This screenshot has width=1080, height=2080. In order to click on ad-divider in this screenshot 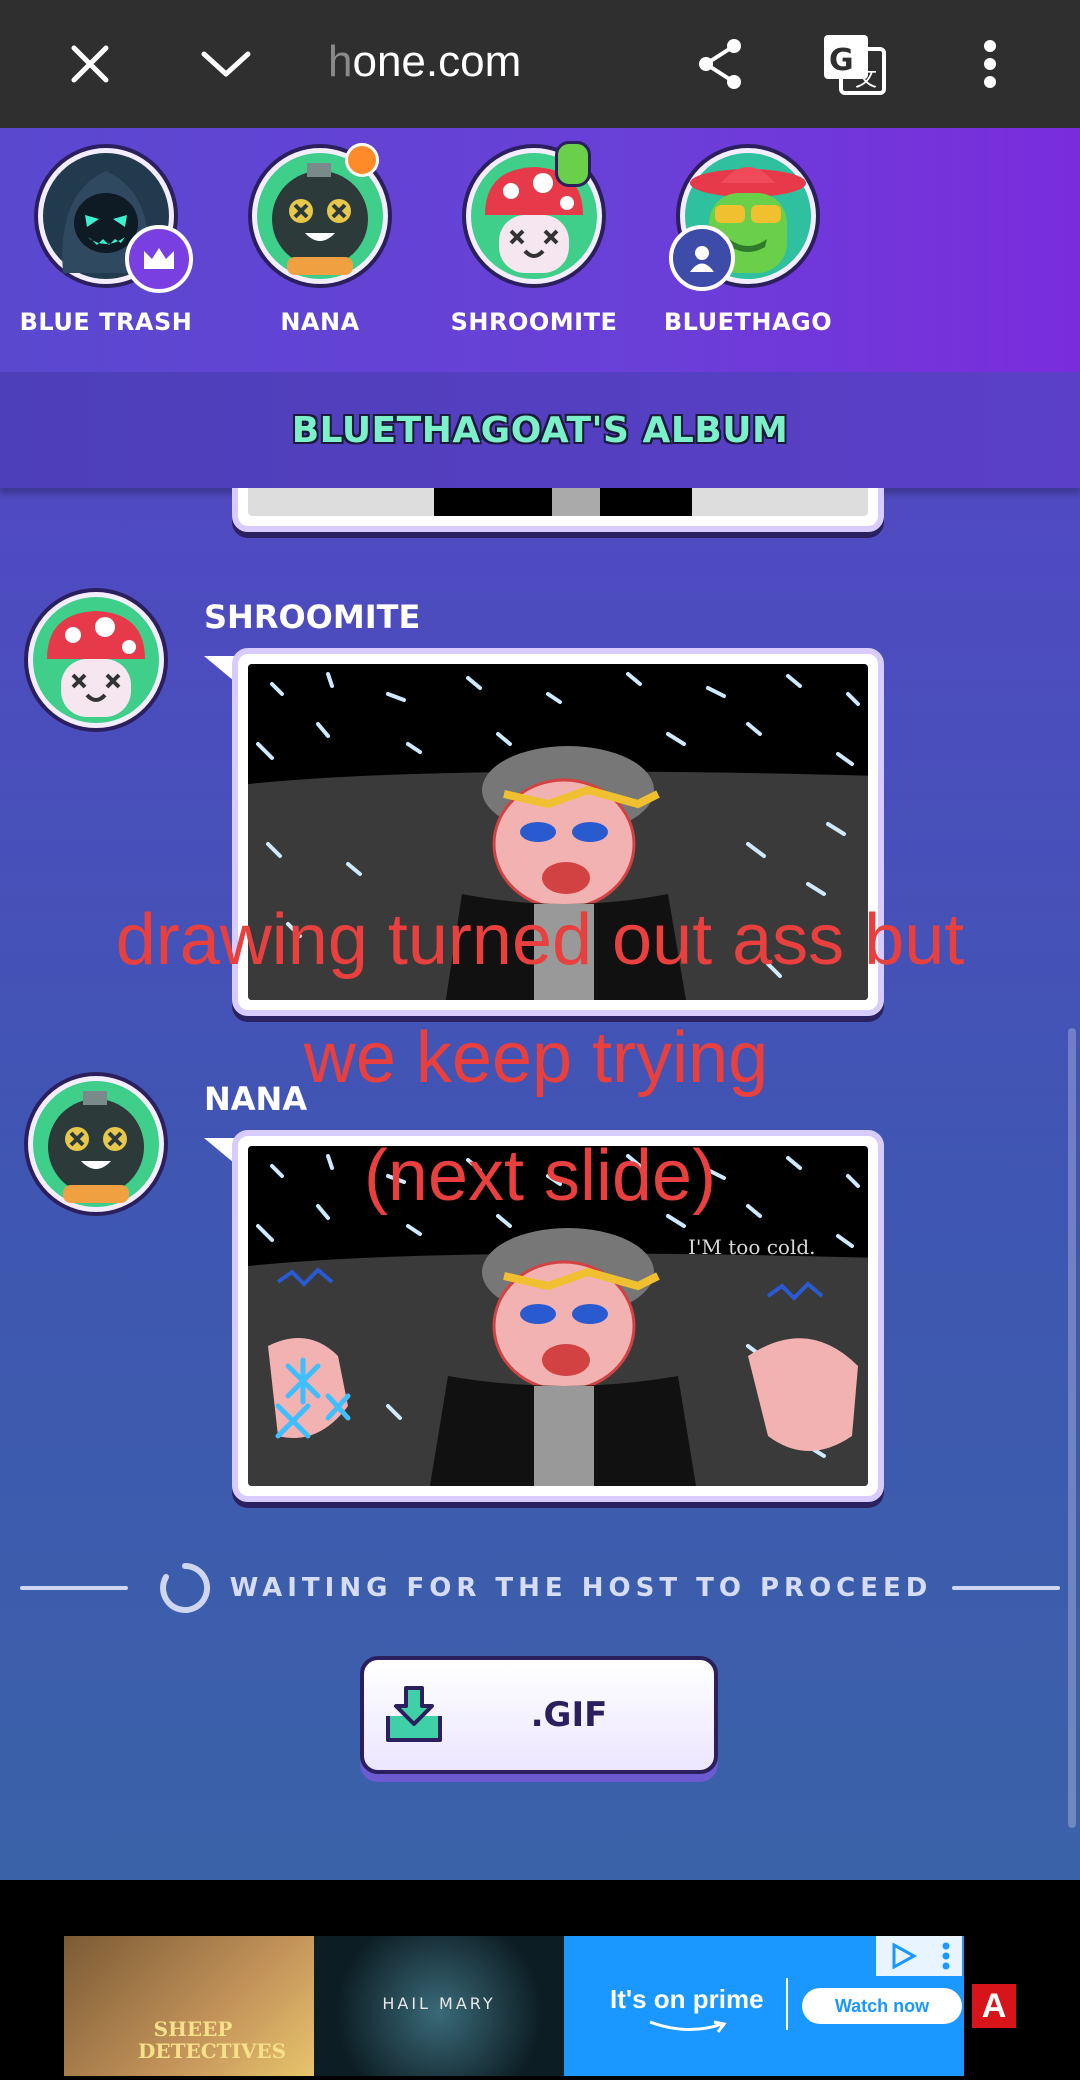, I will do `click(787, 2004)`.